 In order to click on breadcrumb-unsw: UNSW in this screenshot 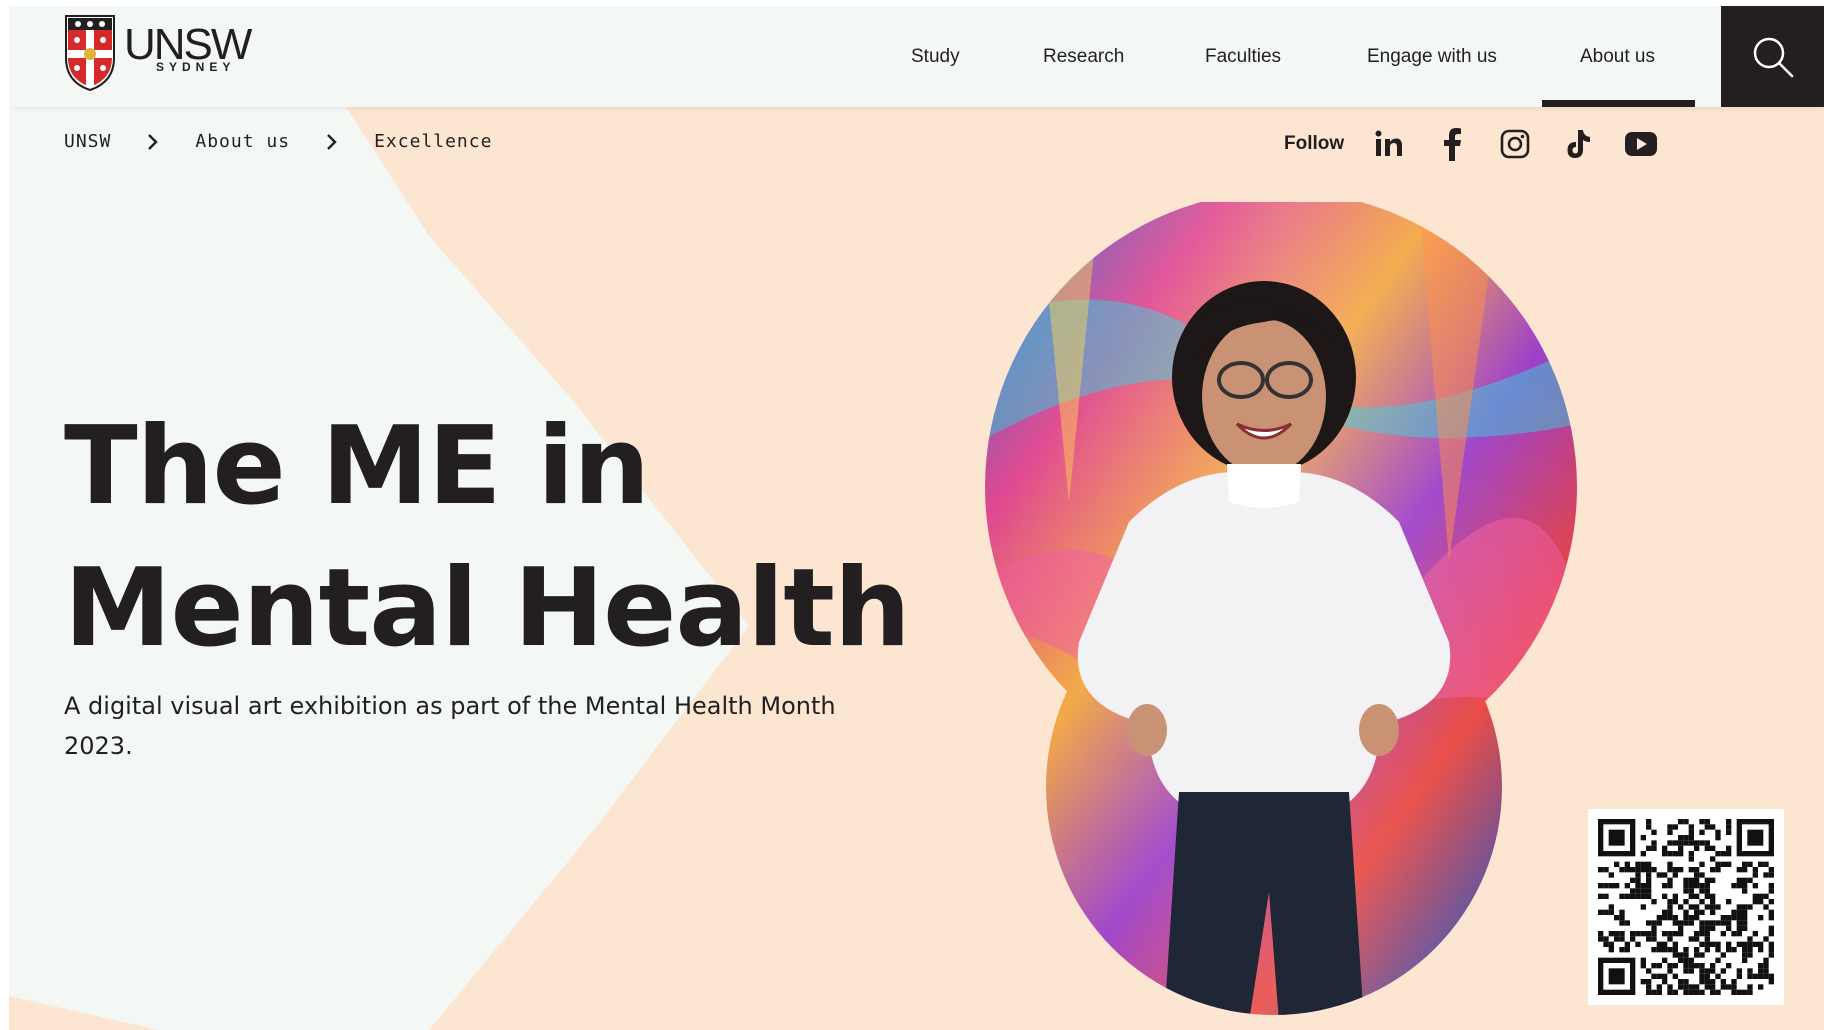, I will do `click(87, 141)`.